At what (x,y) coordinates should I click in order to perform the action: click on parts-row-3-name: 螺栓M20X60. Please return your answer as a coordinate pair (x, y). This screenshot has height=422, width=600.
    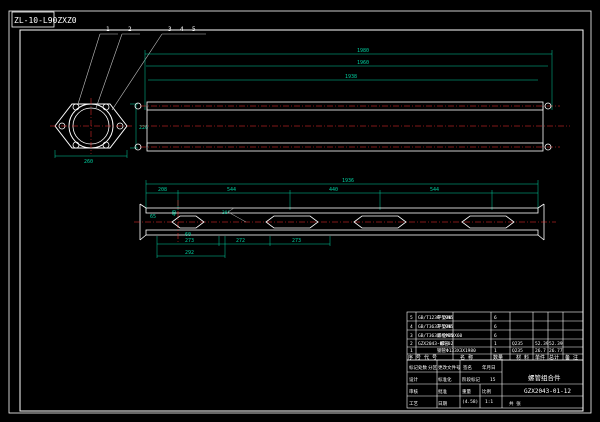
    Looking at the image, I should click on (450, 335).